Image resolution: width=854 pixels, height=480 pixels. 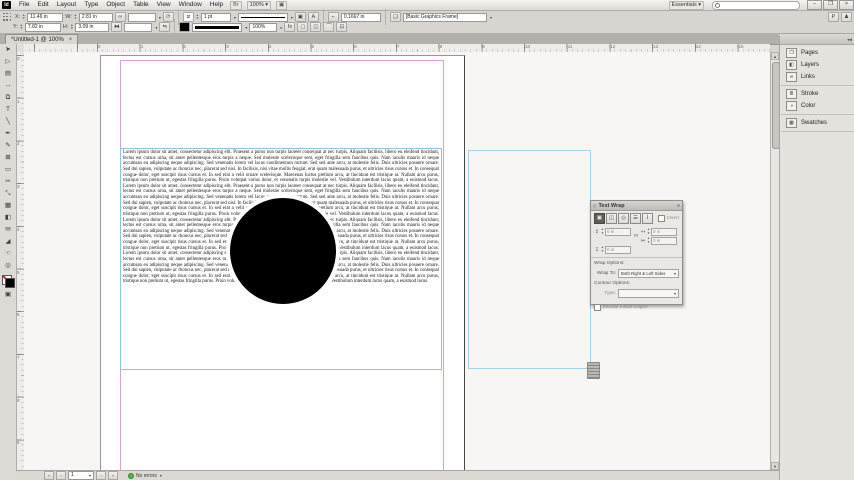 I want to click on last-page-button: », so click(x=113, y=475).